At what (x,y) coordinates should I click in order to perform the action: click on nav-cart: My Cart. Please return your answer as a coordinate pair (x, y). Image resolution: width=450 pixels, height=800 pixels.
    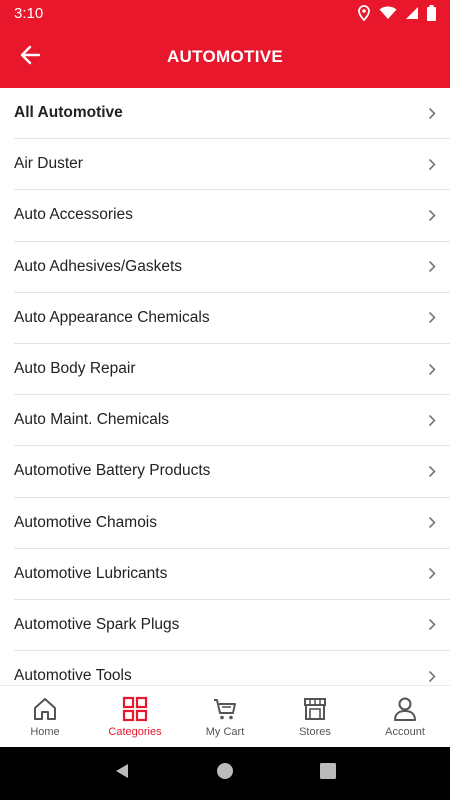
    Looking at the image, I should click on (225, 716).